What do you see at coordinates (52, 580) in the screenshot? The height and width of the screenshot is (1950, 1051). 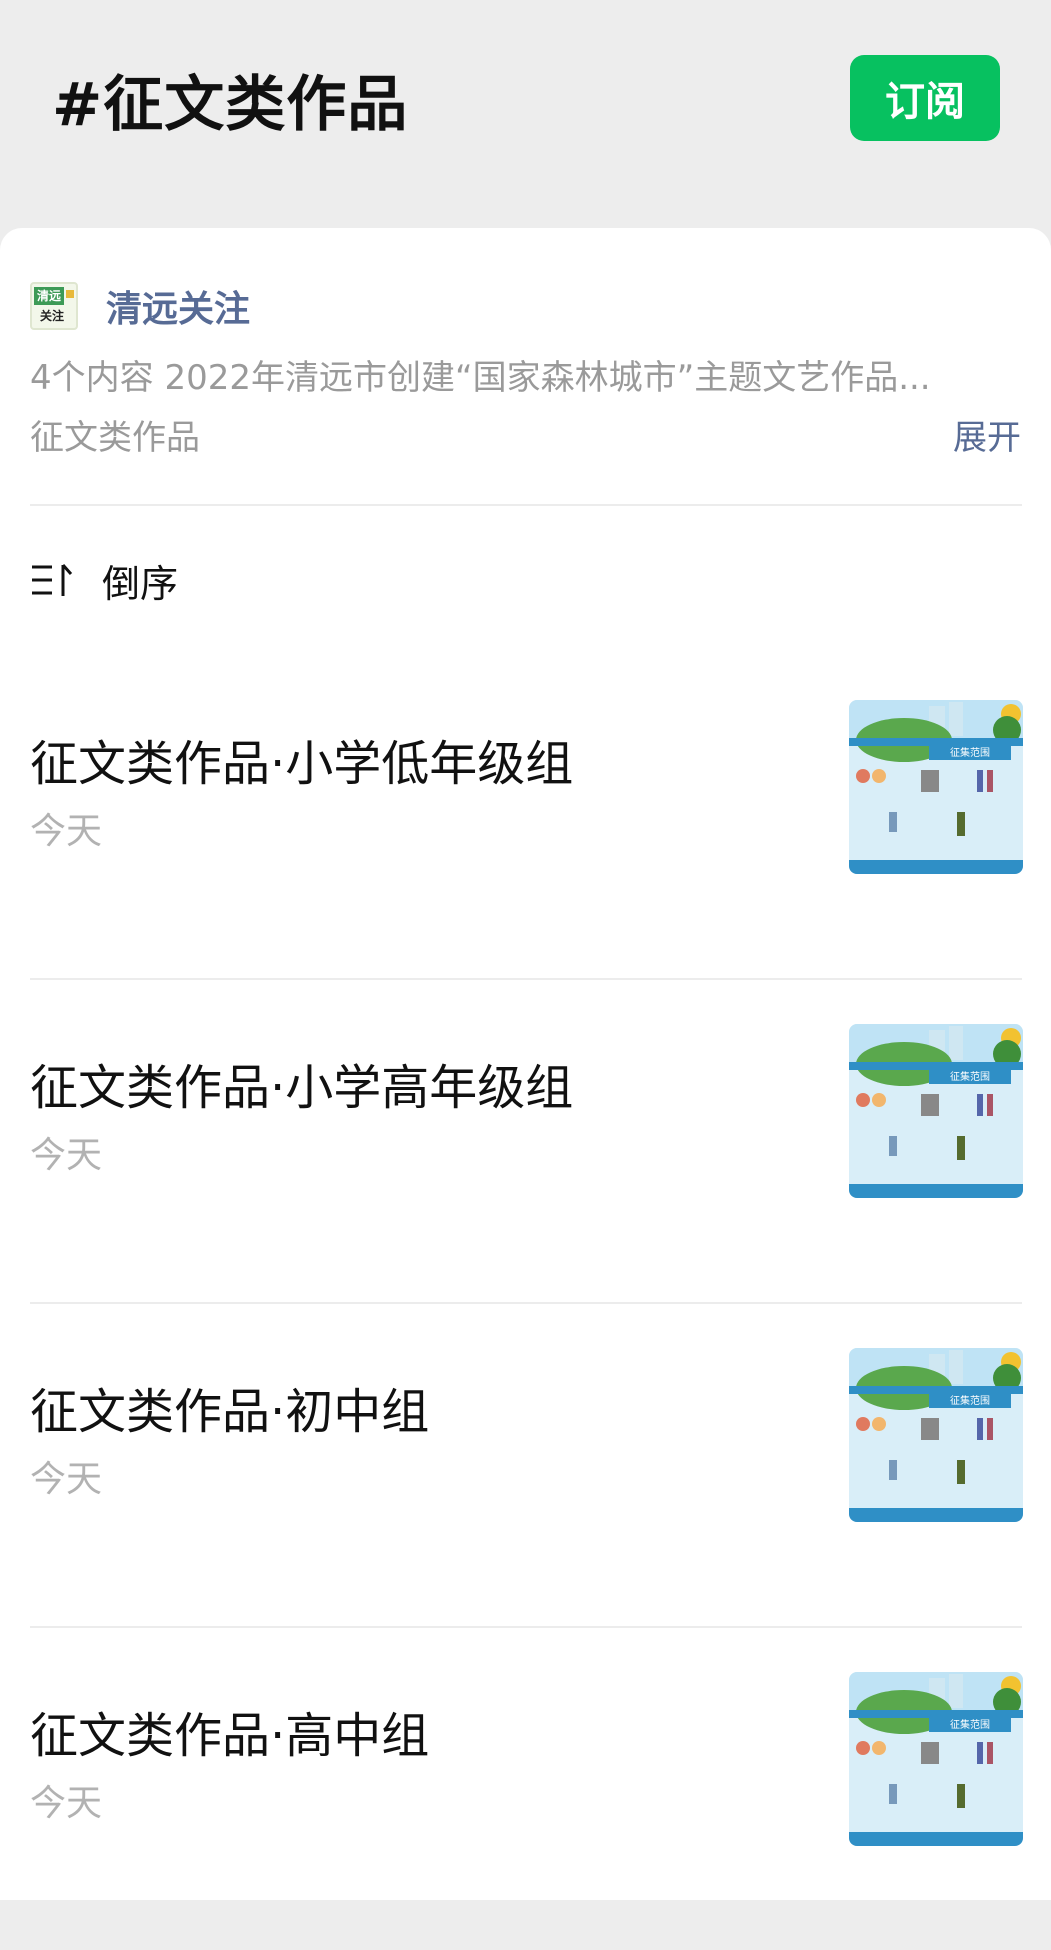 I see `sort-order-icon` at bounding box center [52, 580].